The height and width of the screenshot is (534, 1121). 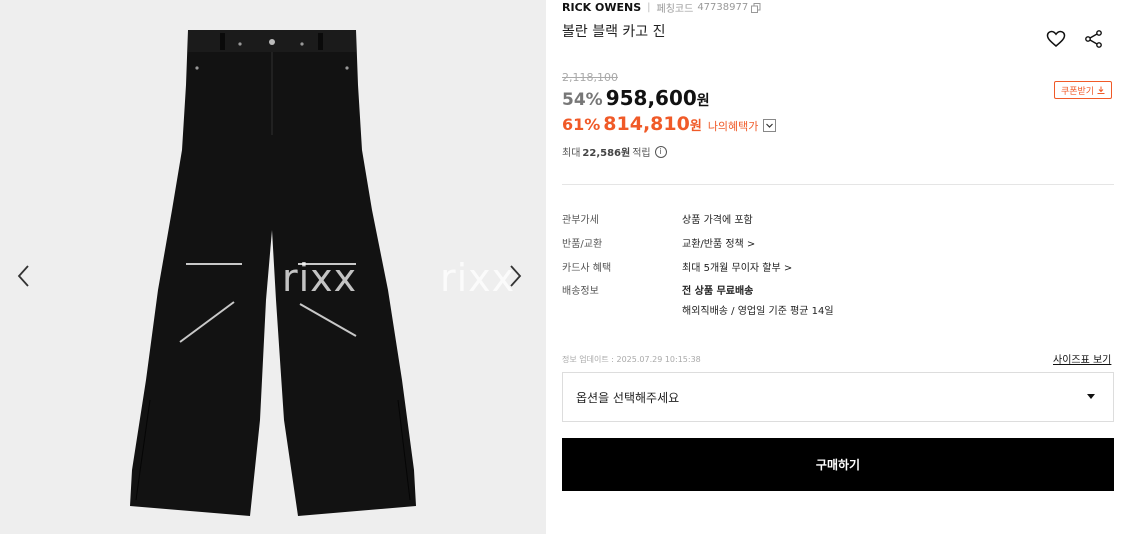 What do you see at coordinates (581, 124) in the screenshot?
I see `benefit-discount-rate: 61%` at bounding box center [581, 124].